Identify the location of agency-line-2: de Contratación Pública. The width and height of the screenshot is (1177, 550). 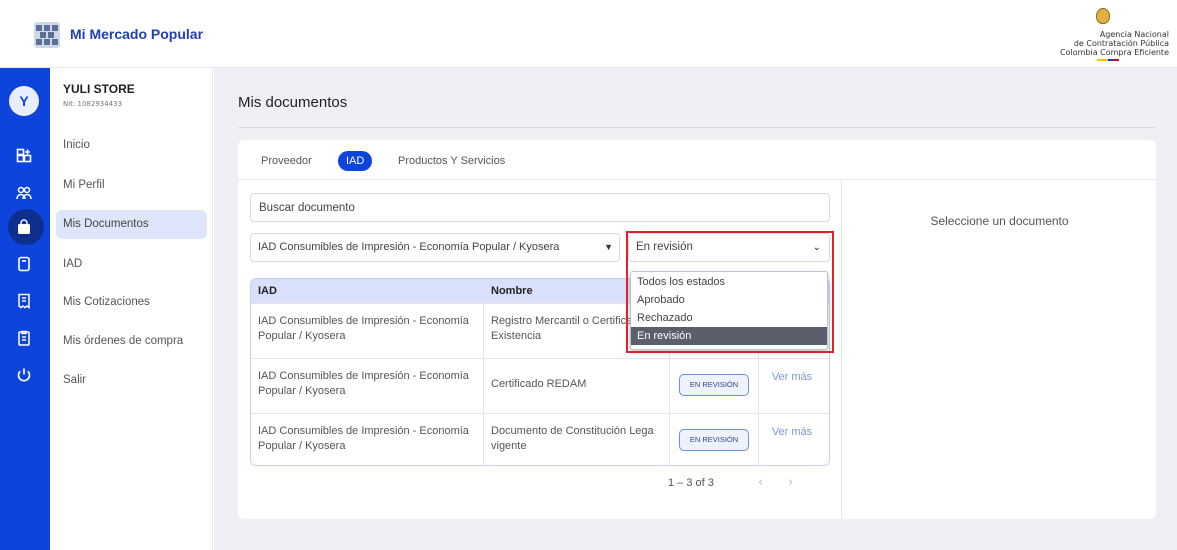
(1121, 43).